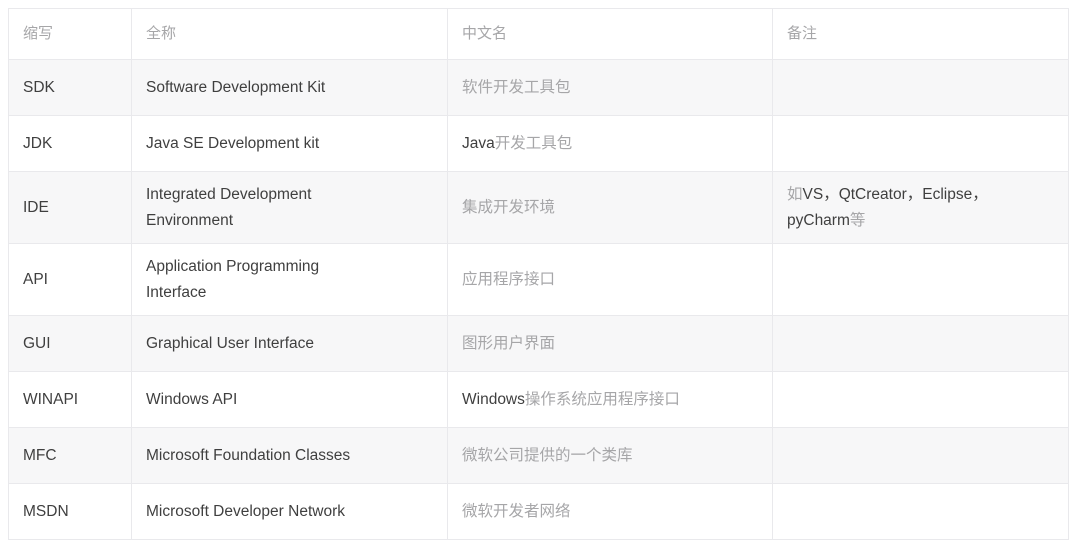 The image size is (1080, 552). I want to click on full-name-line-2: Interface, so click(176, 292).